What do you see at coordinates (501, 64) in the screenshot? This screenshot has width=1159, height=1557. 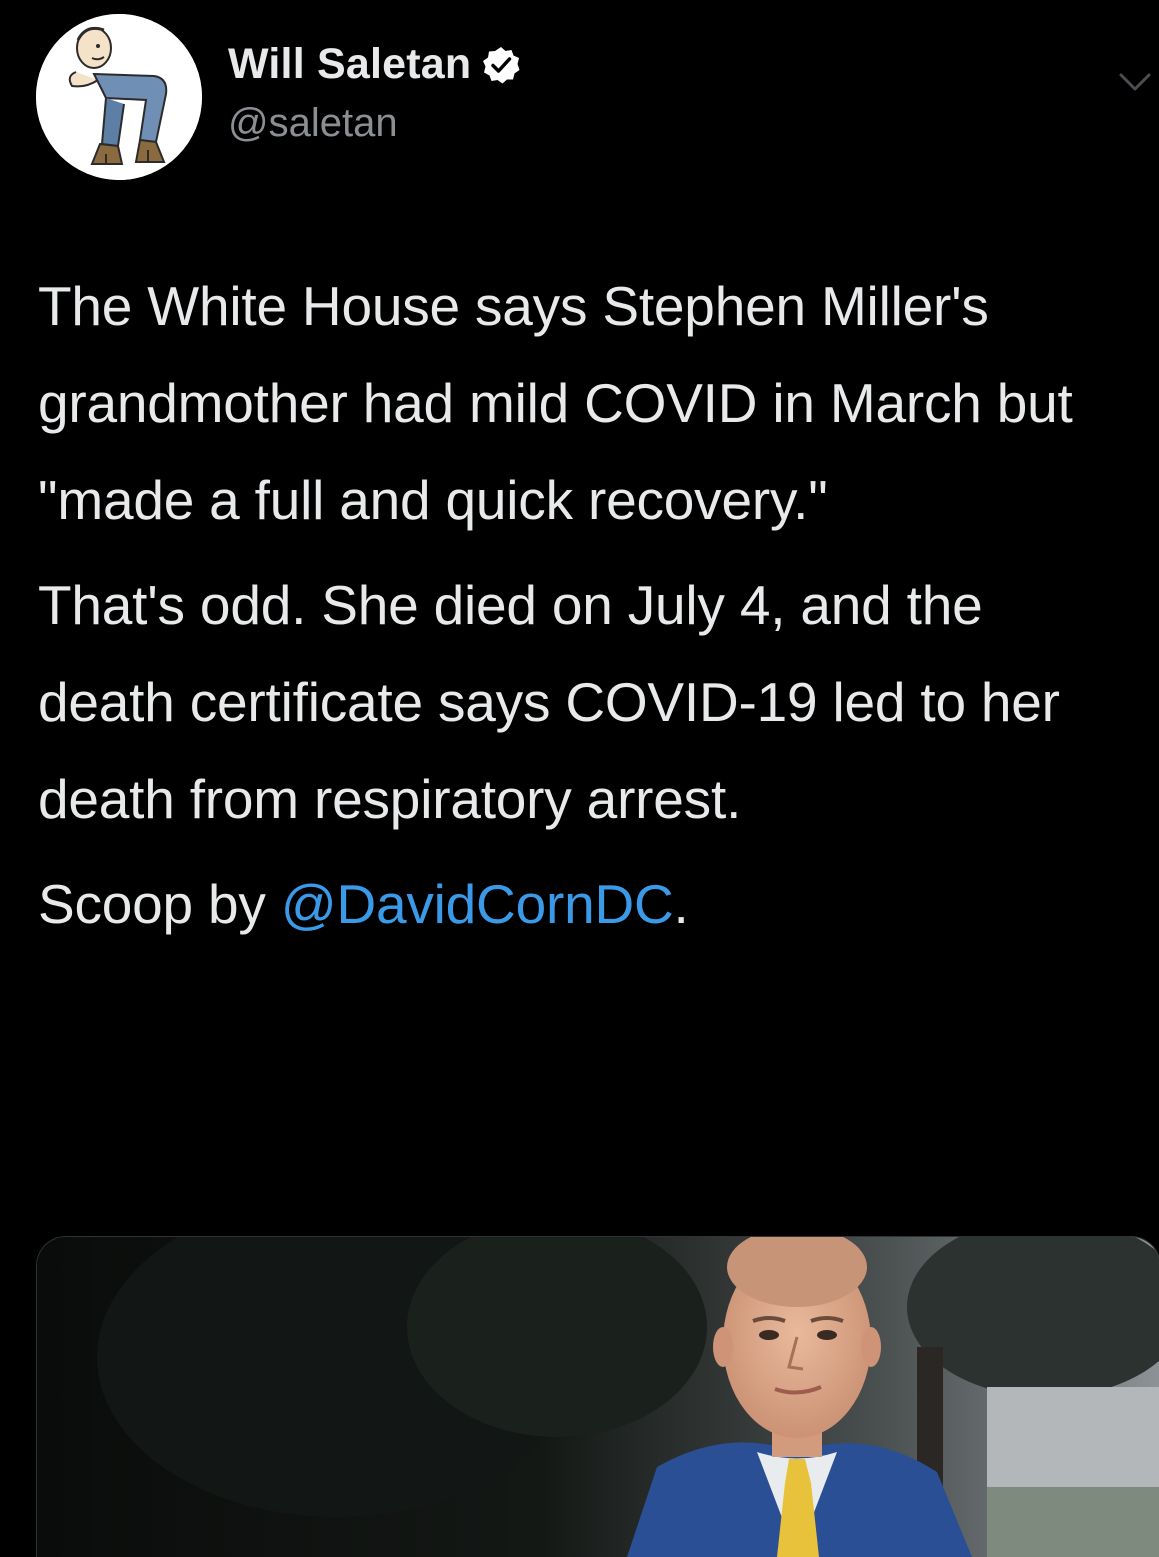 I see `verified-badge-icon` at bounding box center [501, 64].